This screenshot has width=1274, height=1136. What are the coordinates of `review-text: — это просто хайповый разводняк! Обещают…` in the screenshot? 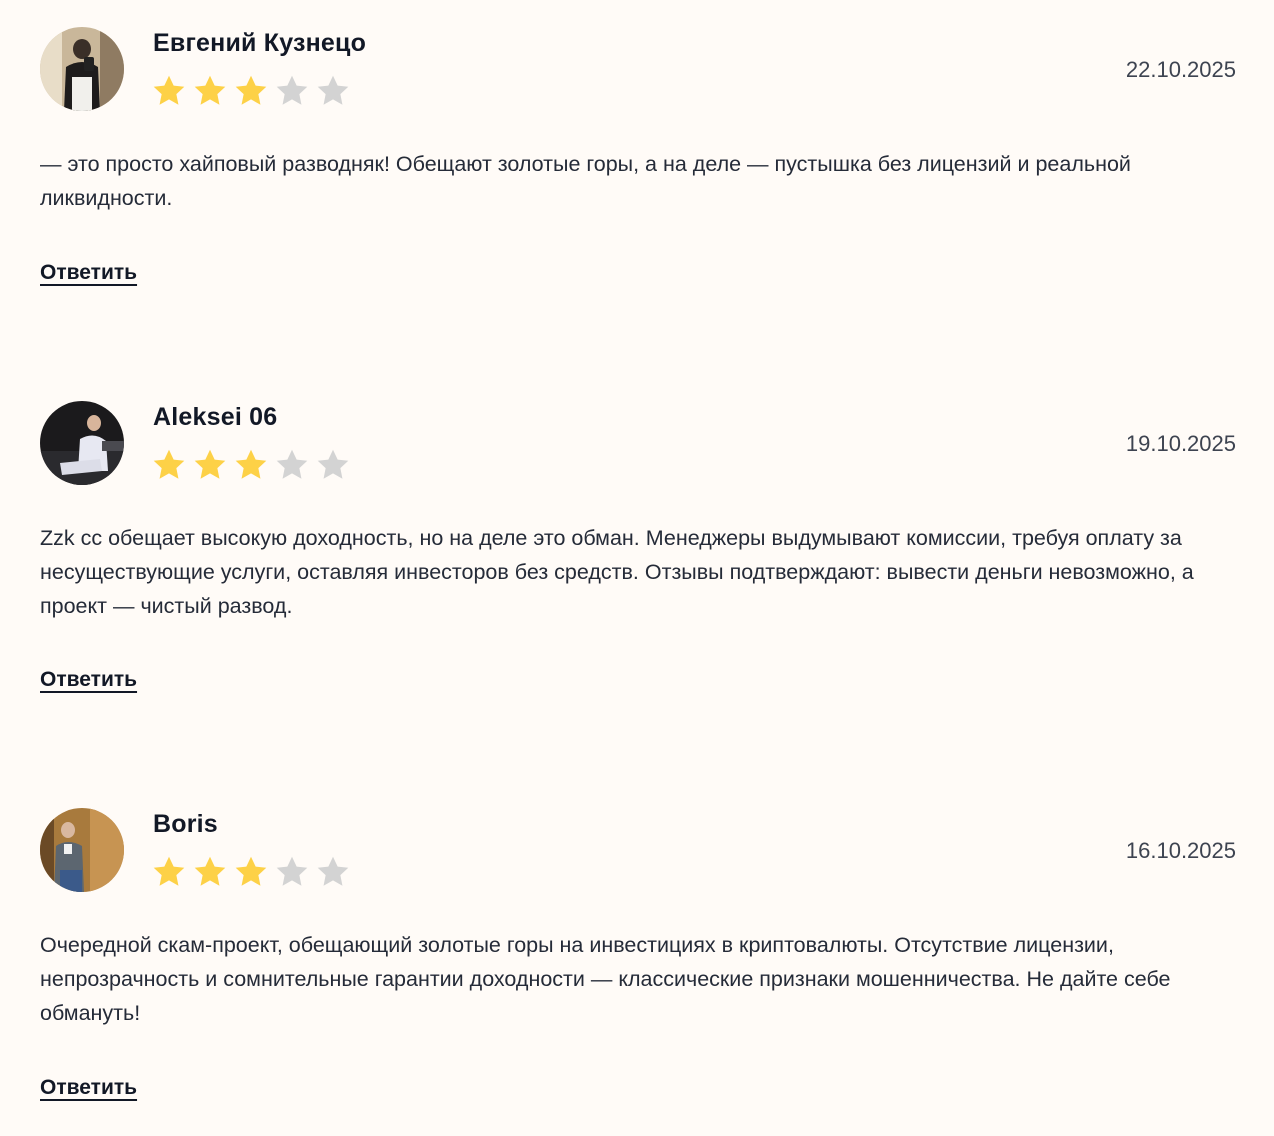 It's located at (585, 181).